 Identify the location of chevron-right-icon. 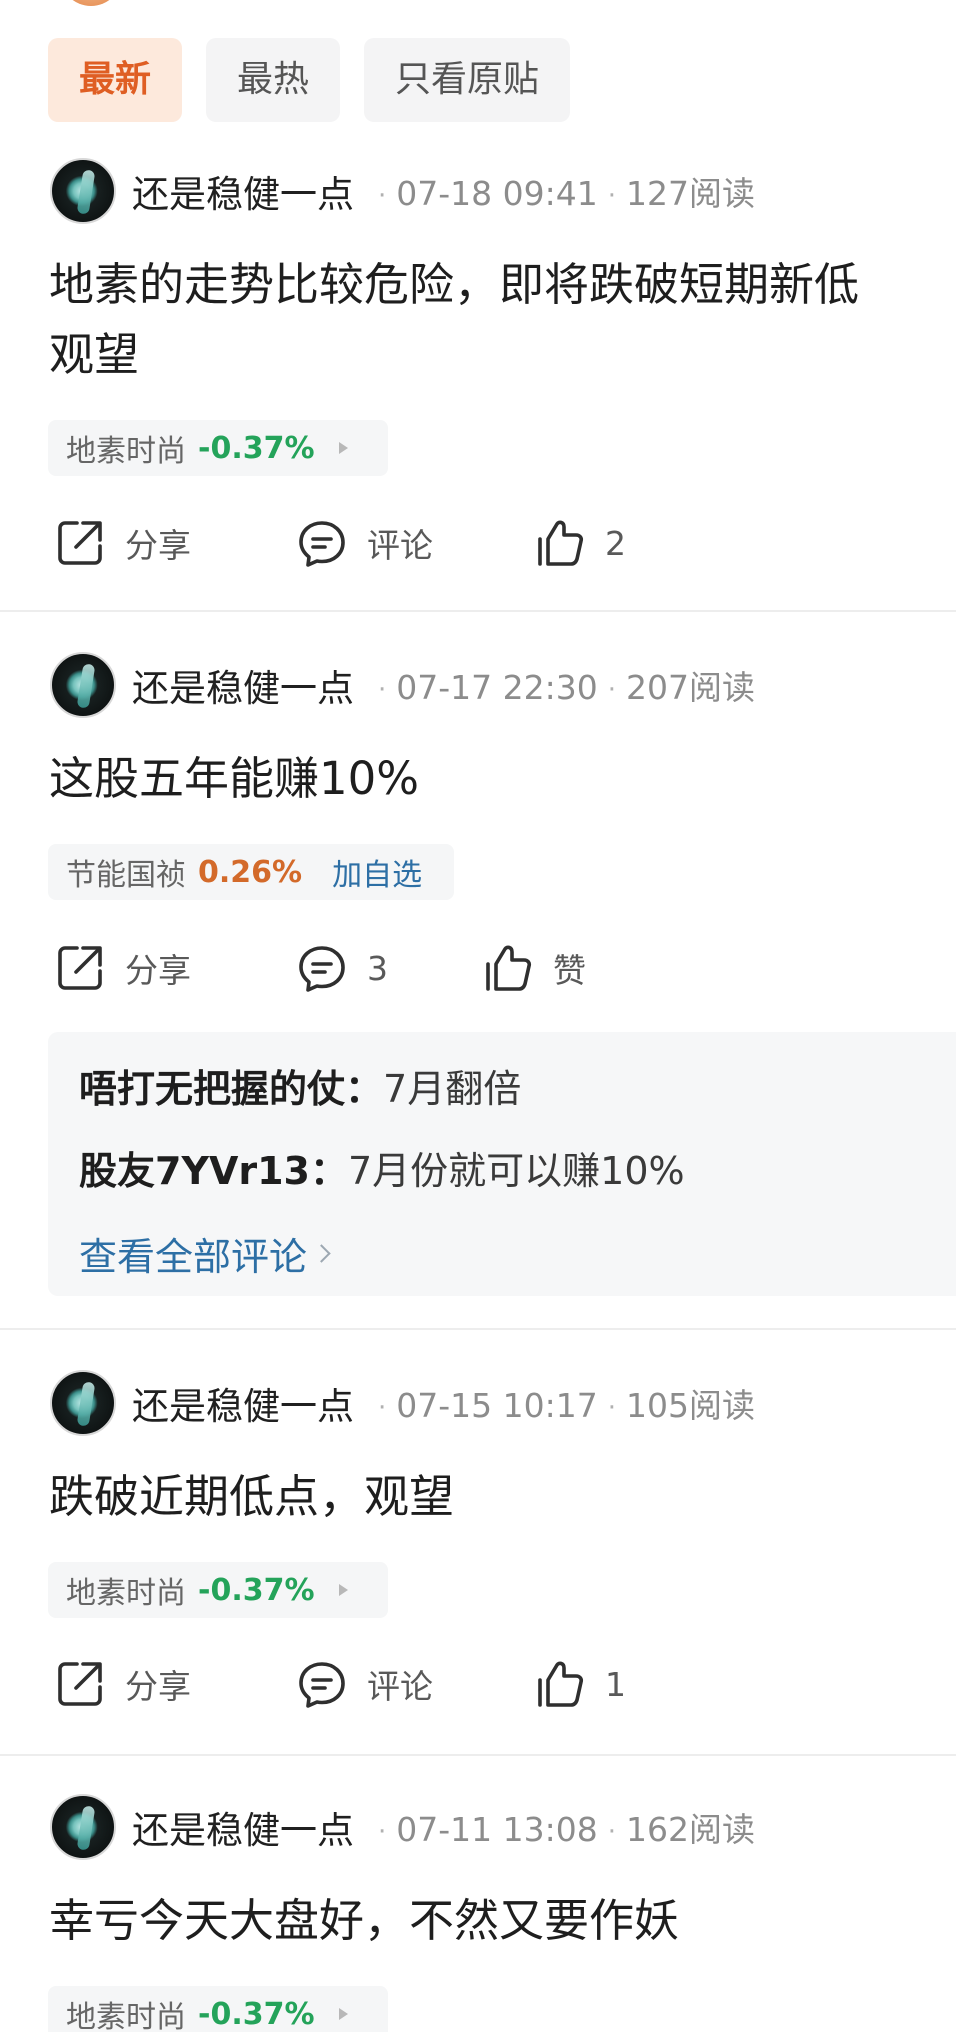
(321, 1253).